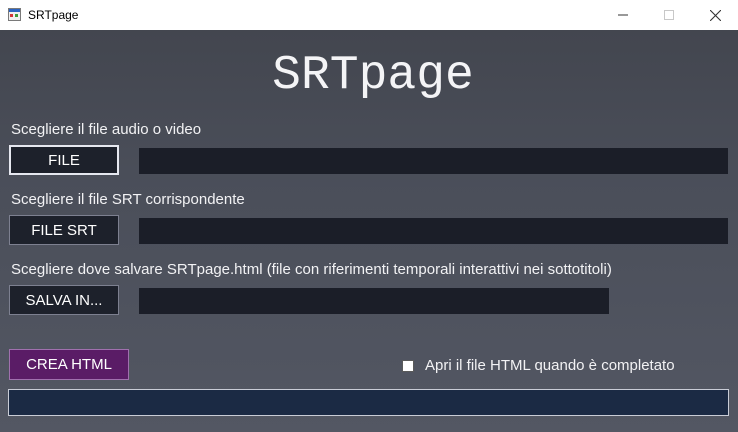 Image resolution: width=738 pixels, height=432 pixels. I want to click on window-title: SRTpage, so click(53, 15).